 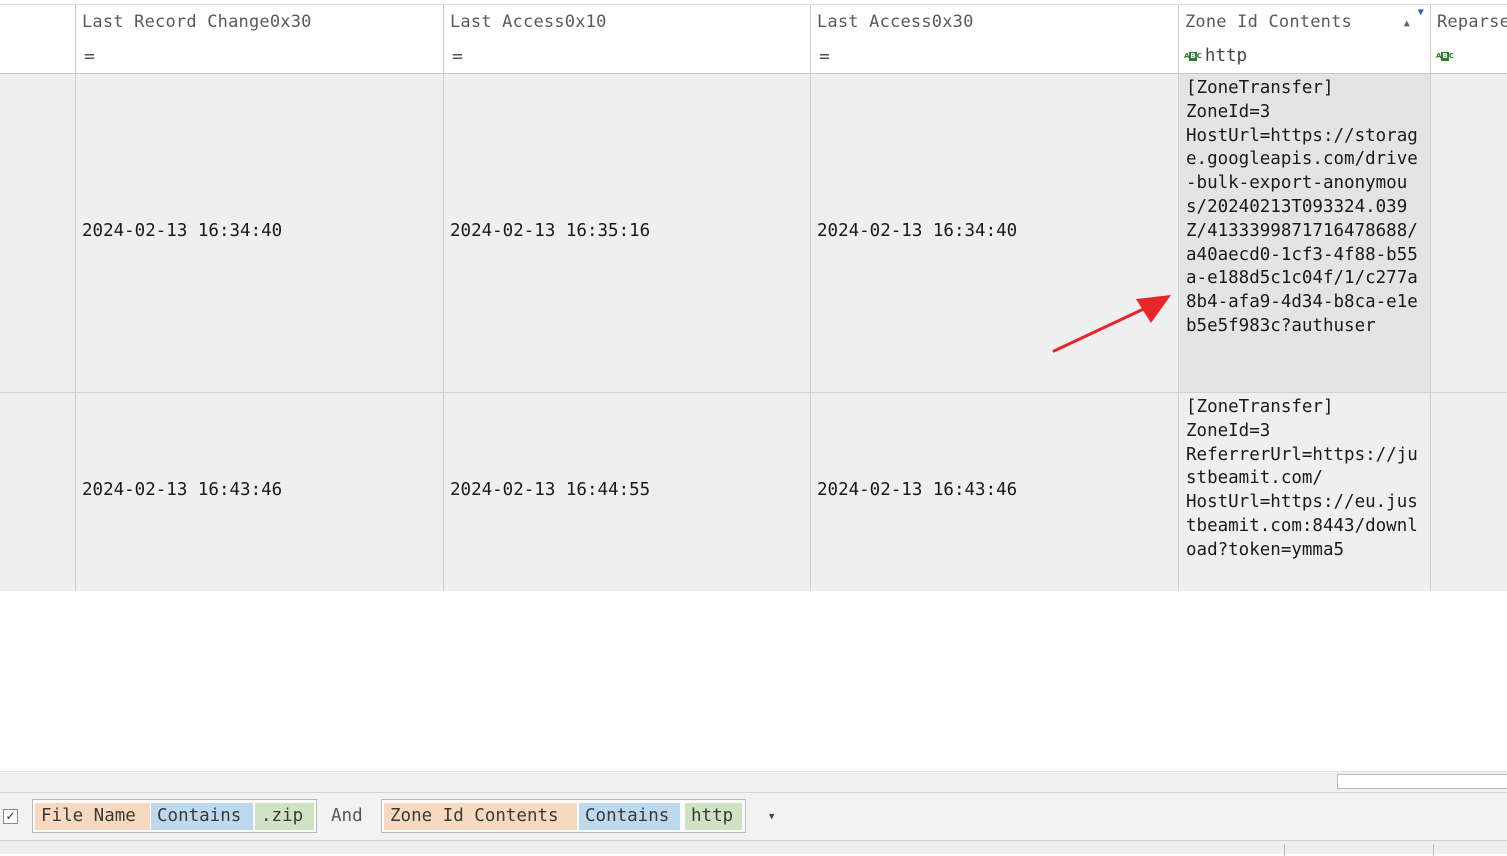 What do you see at coordinates (1111, 324) in the screenshot?
I see `annotation-arrow-icon` at bounding box center [1111, 324].